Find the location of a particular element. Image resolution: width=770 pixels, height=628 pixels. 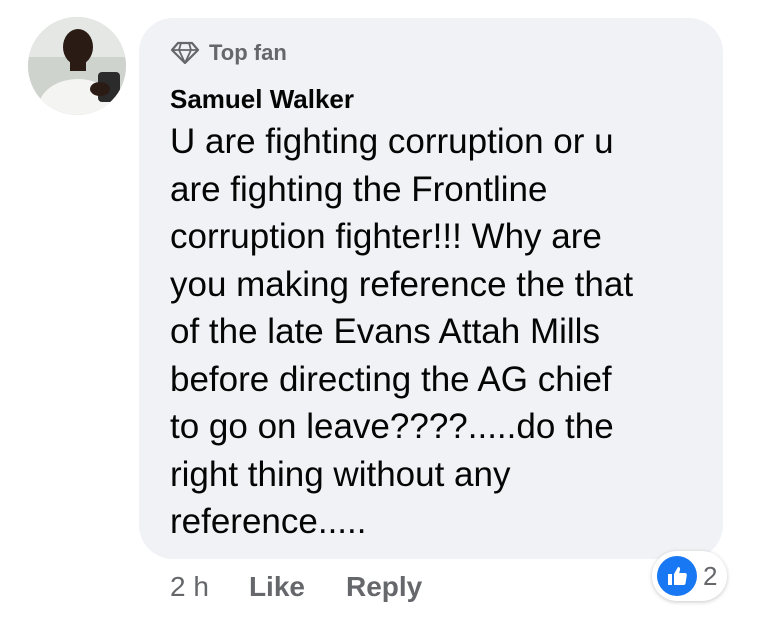

avatar is located at coordinates (77, 66).